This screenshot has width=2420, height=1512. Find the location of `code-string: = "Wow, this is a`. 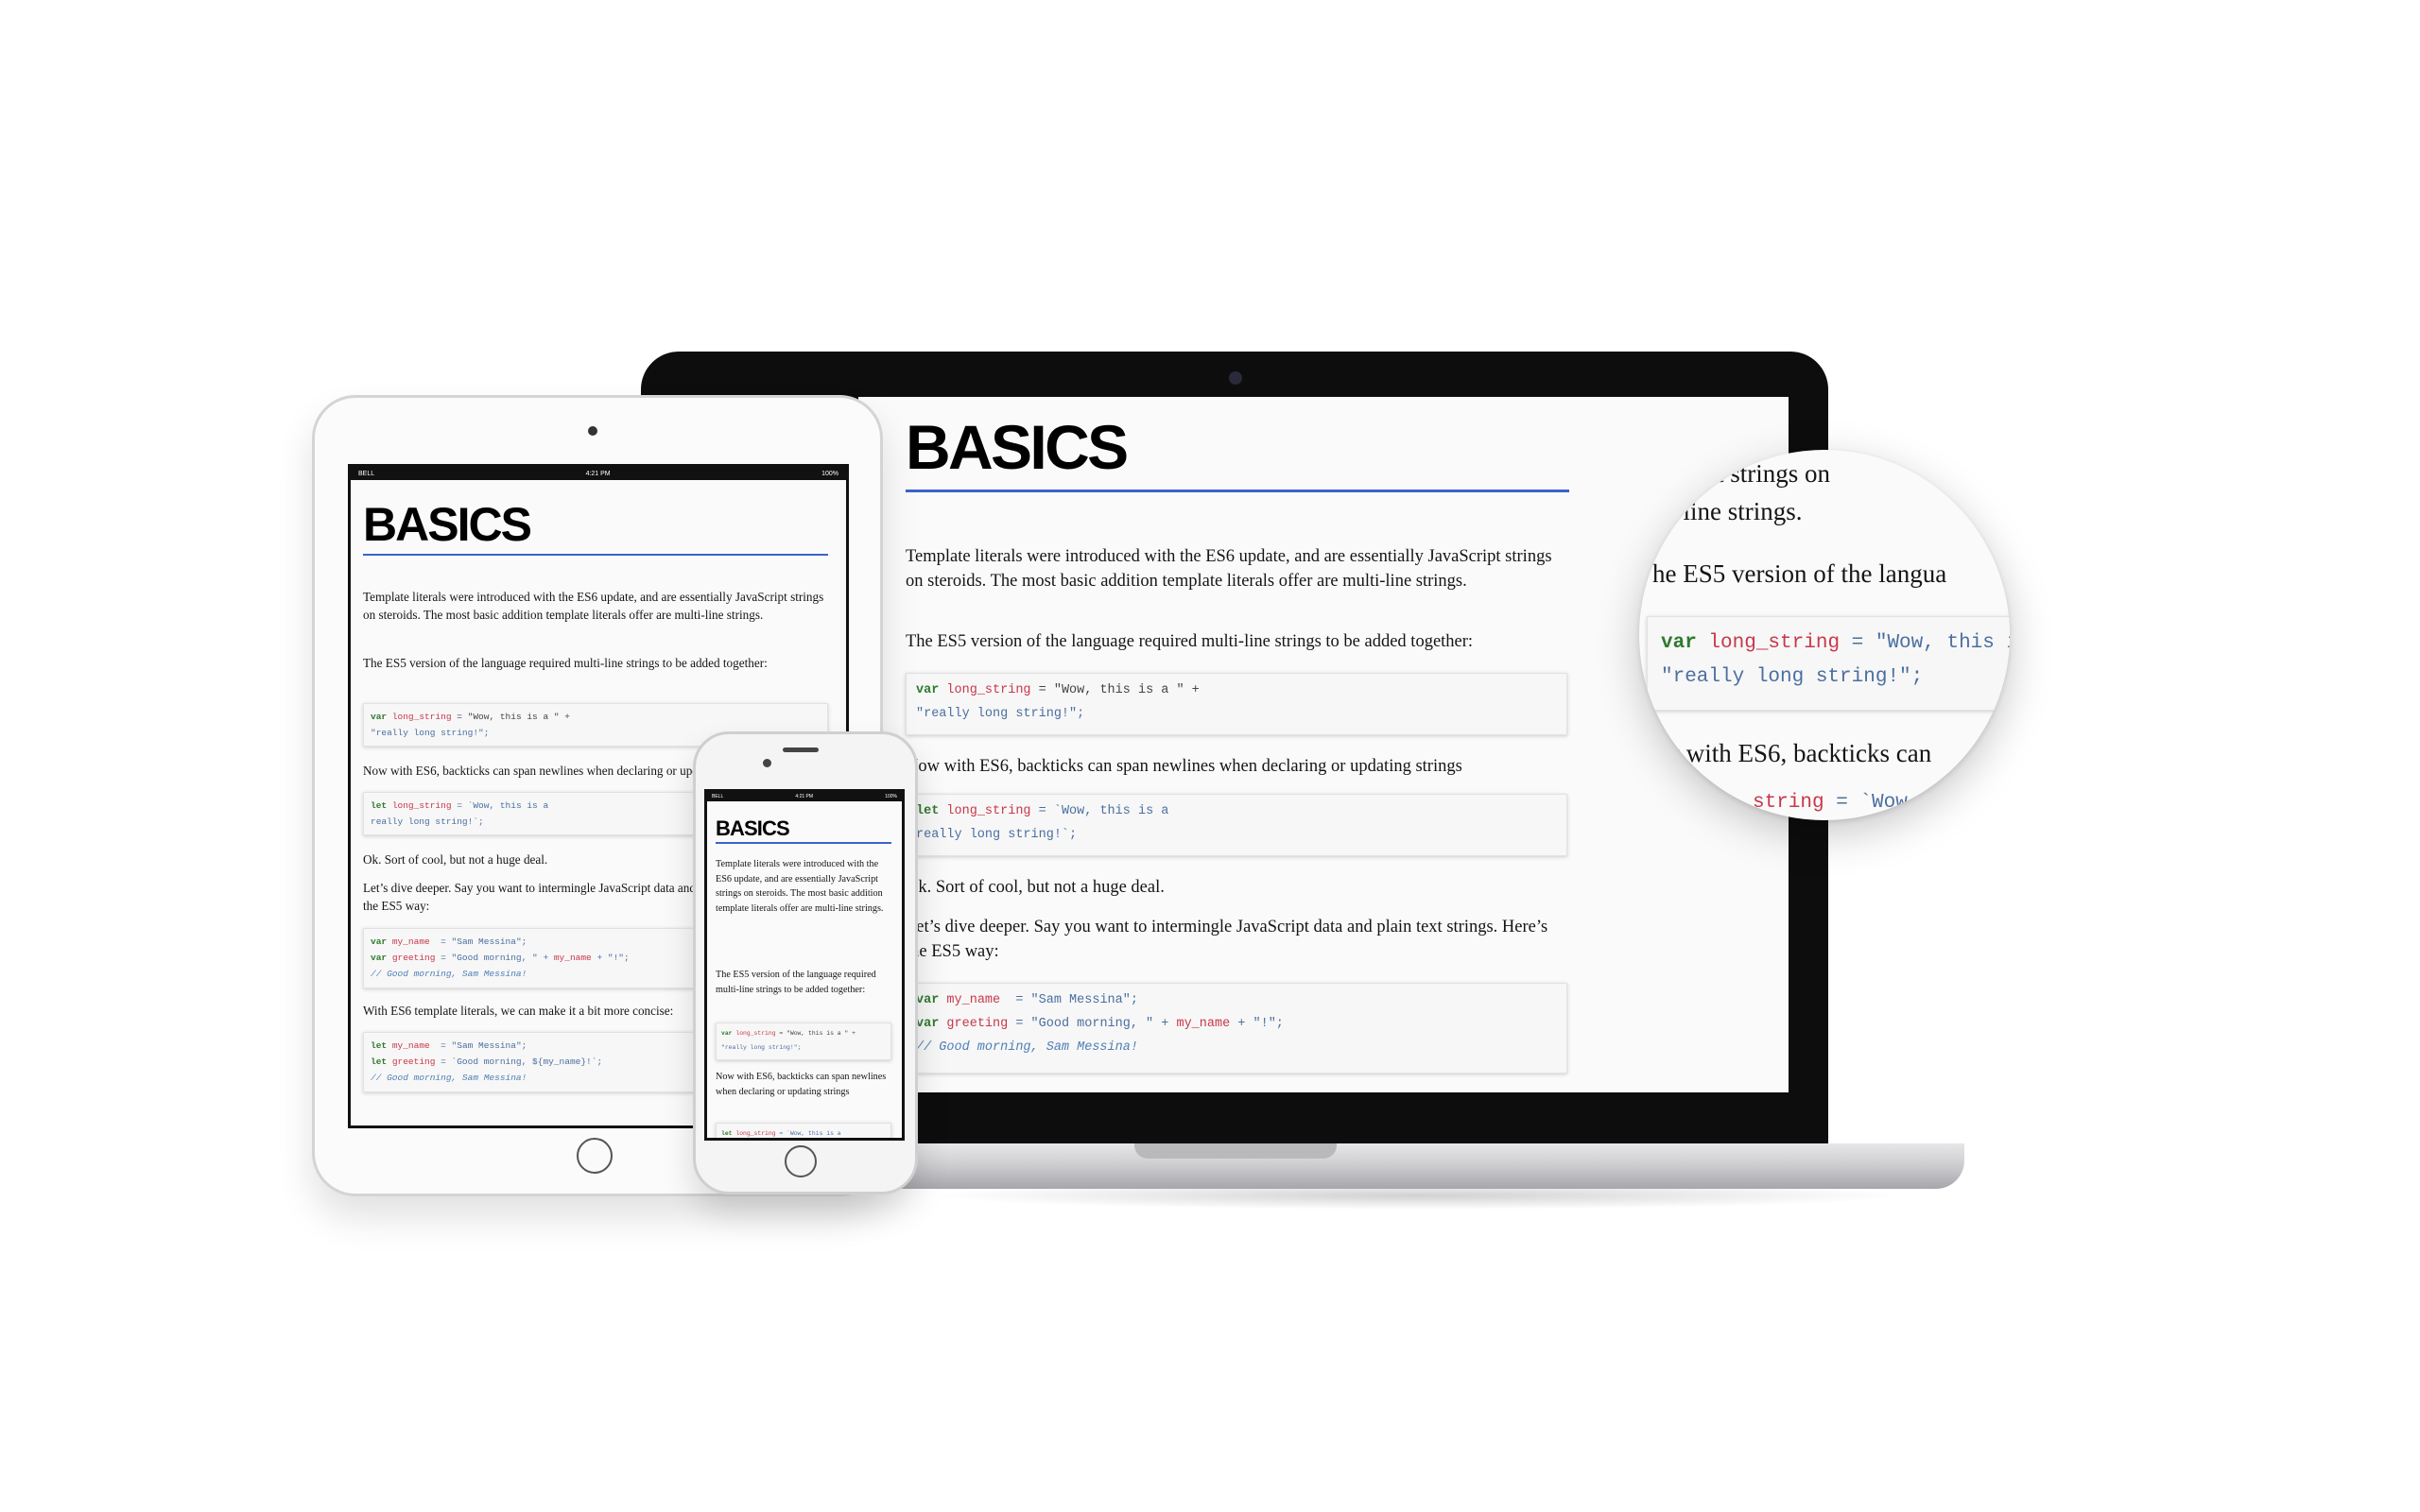

code-string: = "Wow, this is a is located at coordinates (1930, 643).